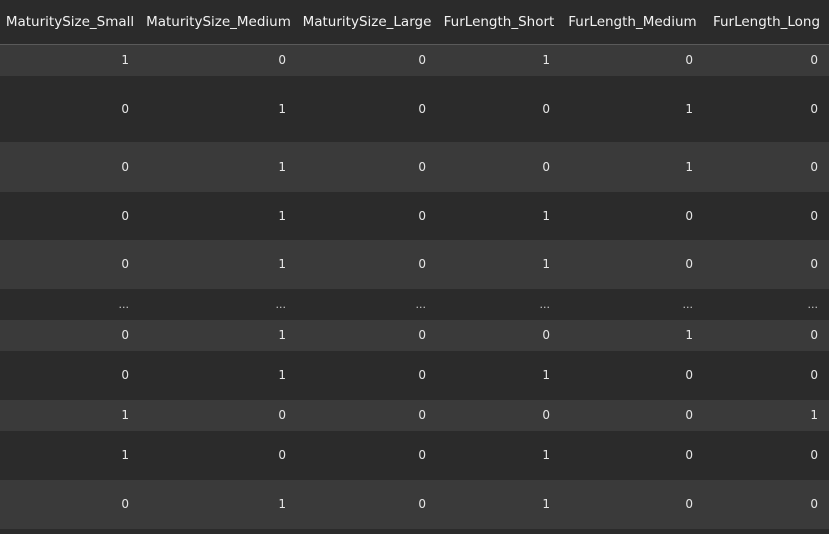 The image size is (829, 534). Describe the element at coordinates (766, 22) in the screenshot. I see `column-header-furlength-long: FurLength_Long` at that location.